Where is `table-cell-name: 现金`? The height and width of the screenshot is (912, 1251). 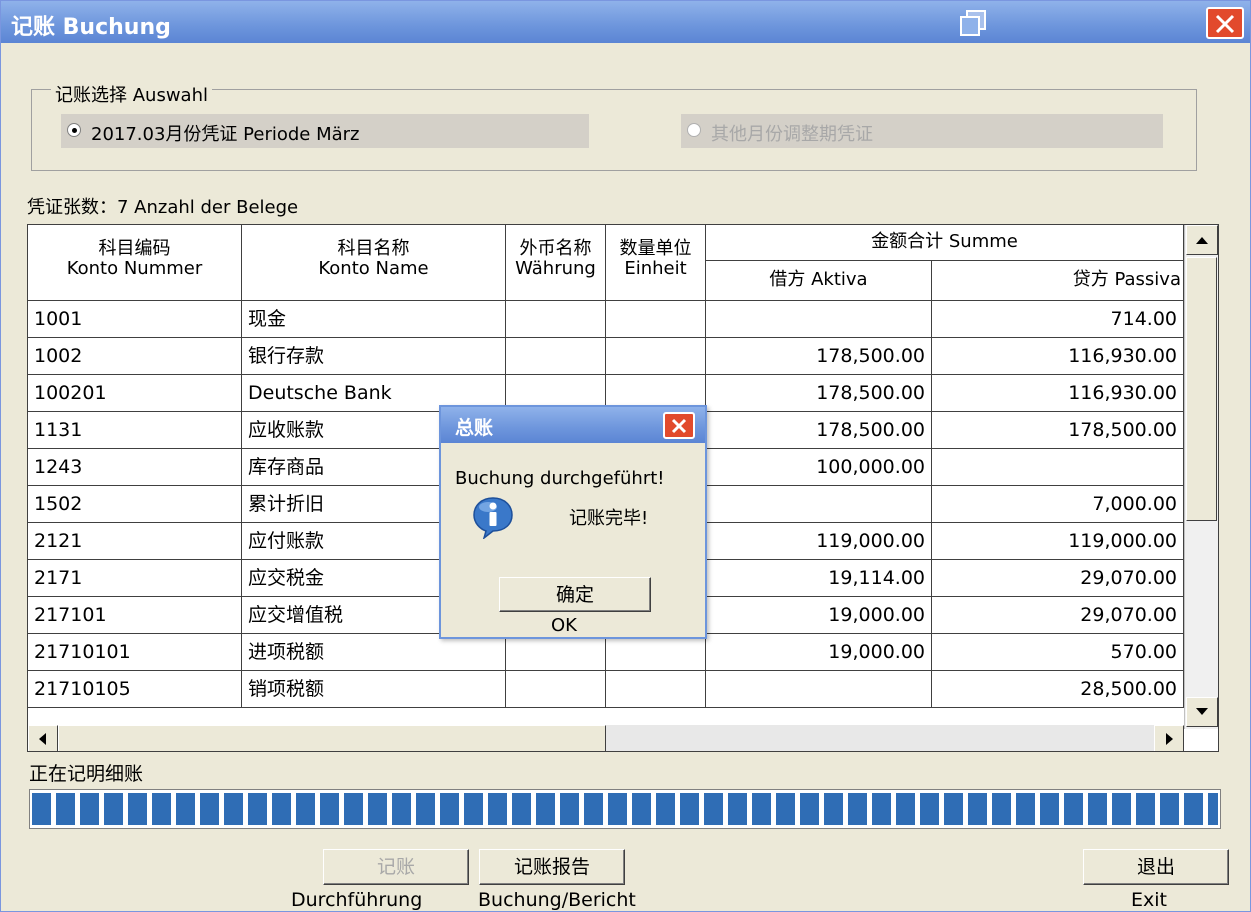 table-cell-name: 现金 is located at coordinates (374, 319).